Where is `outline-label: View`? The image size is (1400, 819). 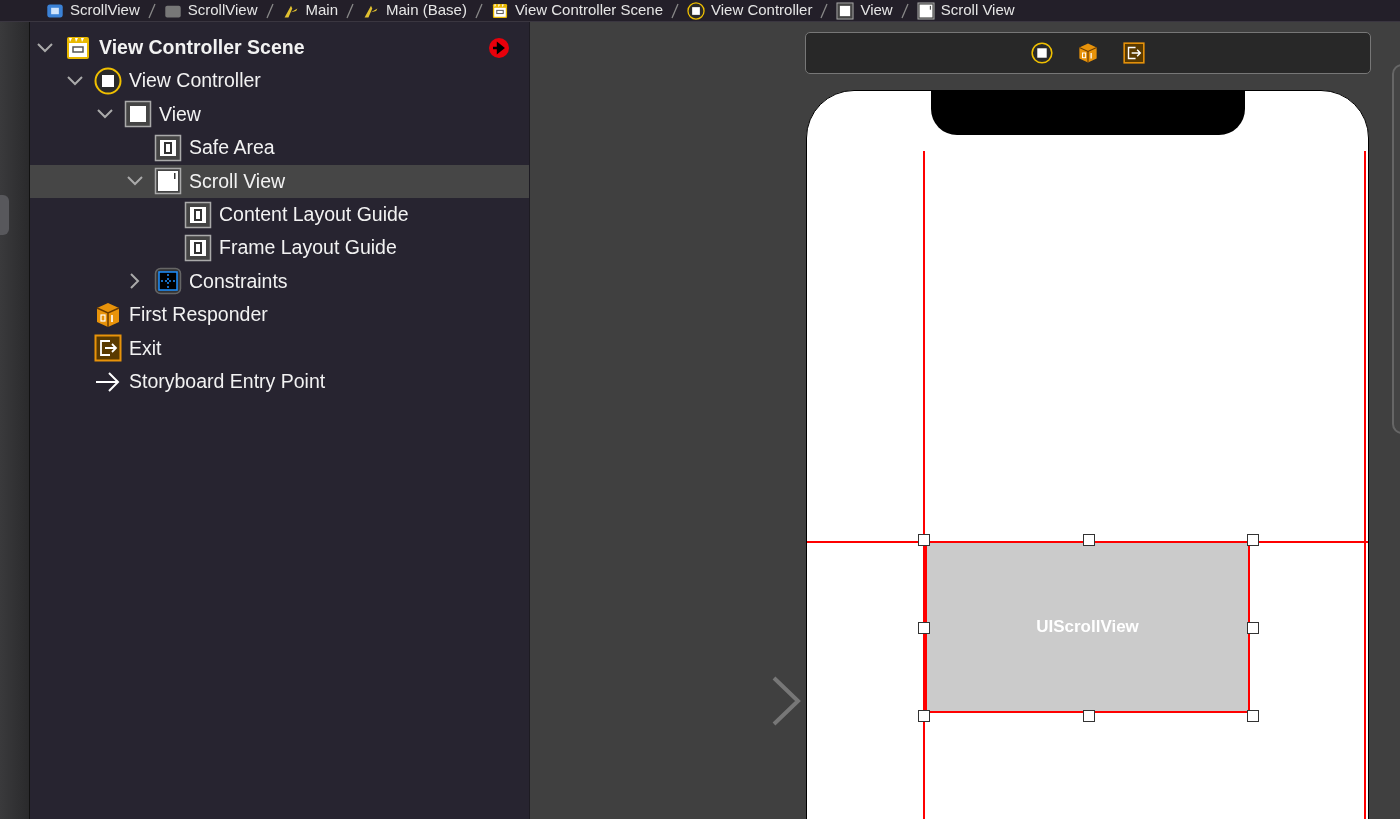 outline-label: View is located at coordinates (180, 114).